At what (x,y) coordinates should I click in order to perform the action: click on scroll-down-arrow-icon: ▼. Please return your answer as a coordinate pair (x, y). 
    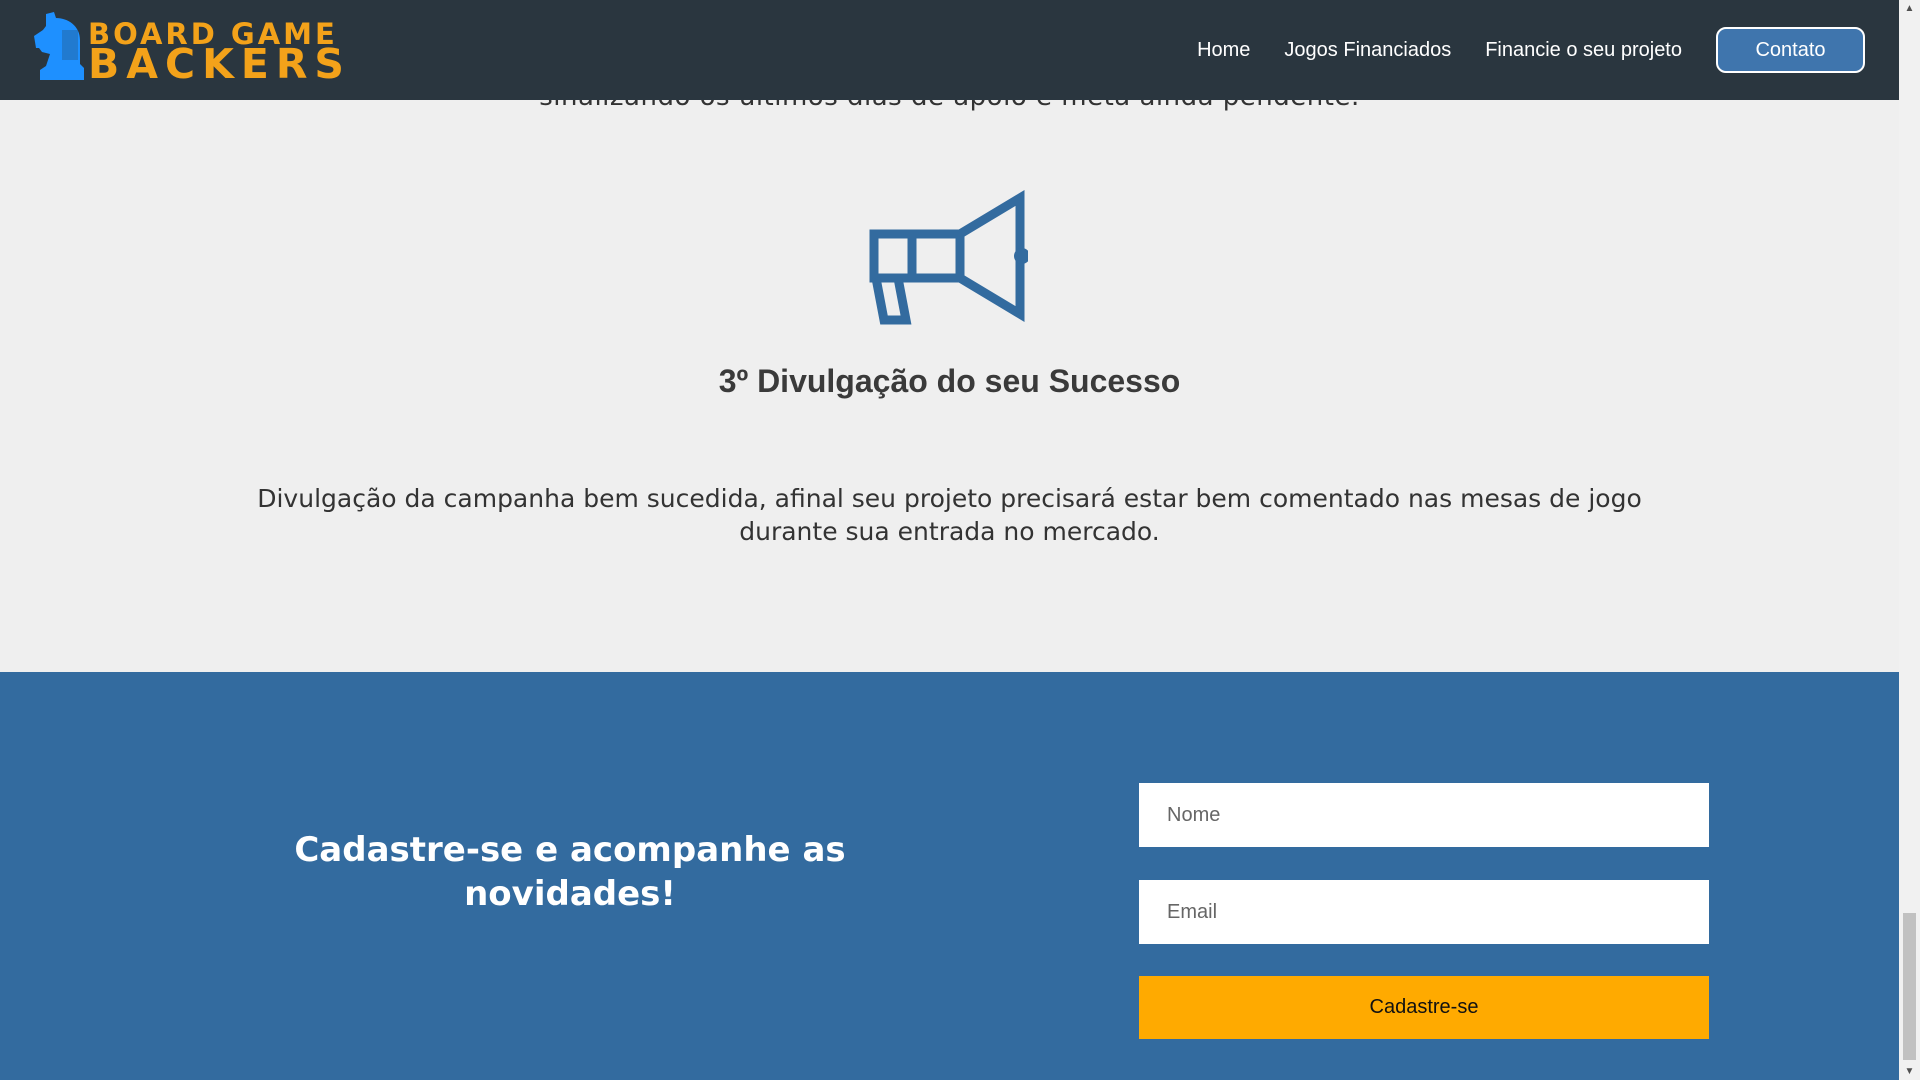
    Looking at the image, I should click on (1909, 1071).